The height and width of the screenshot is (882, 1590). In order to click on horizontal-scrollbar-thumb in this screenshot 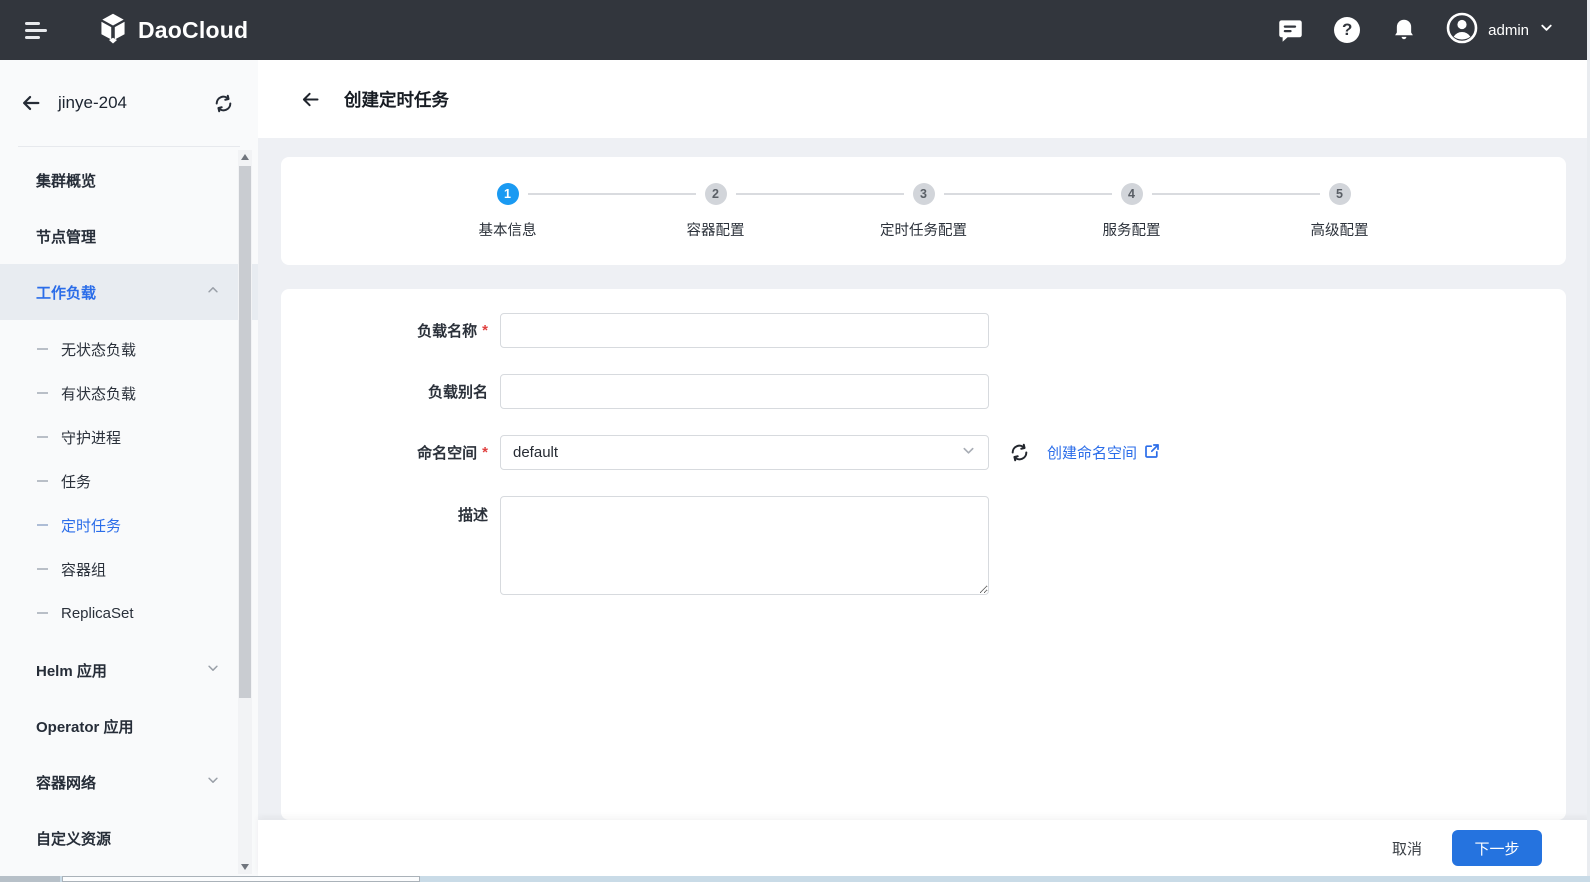, I will do `click(241, 879)`.